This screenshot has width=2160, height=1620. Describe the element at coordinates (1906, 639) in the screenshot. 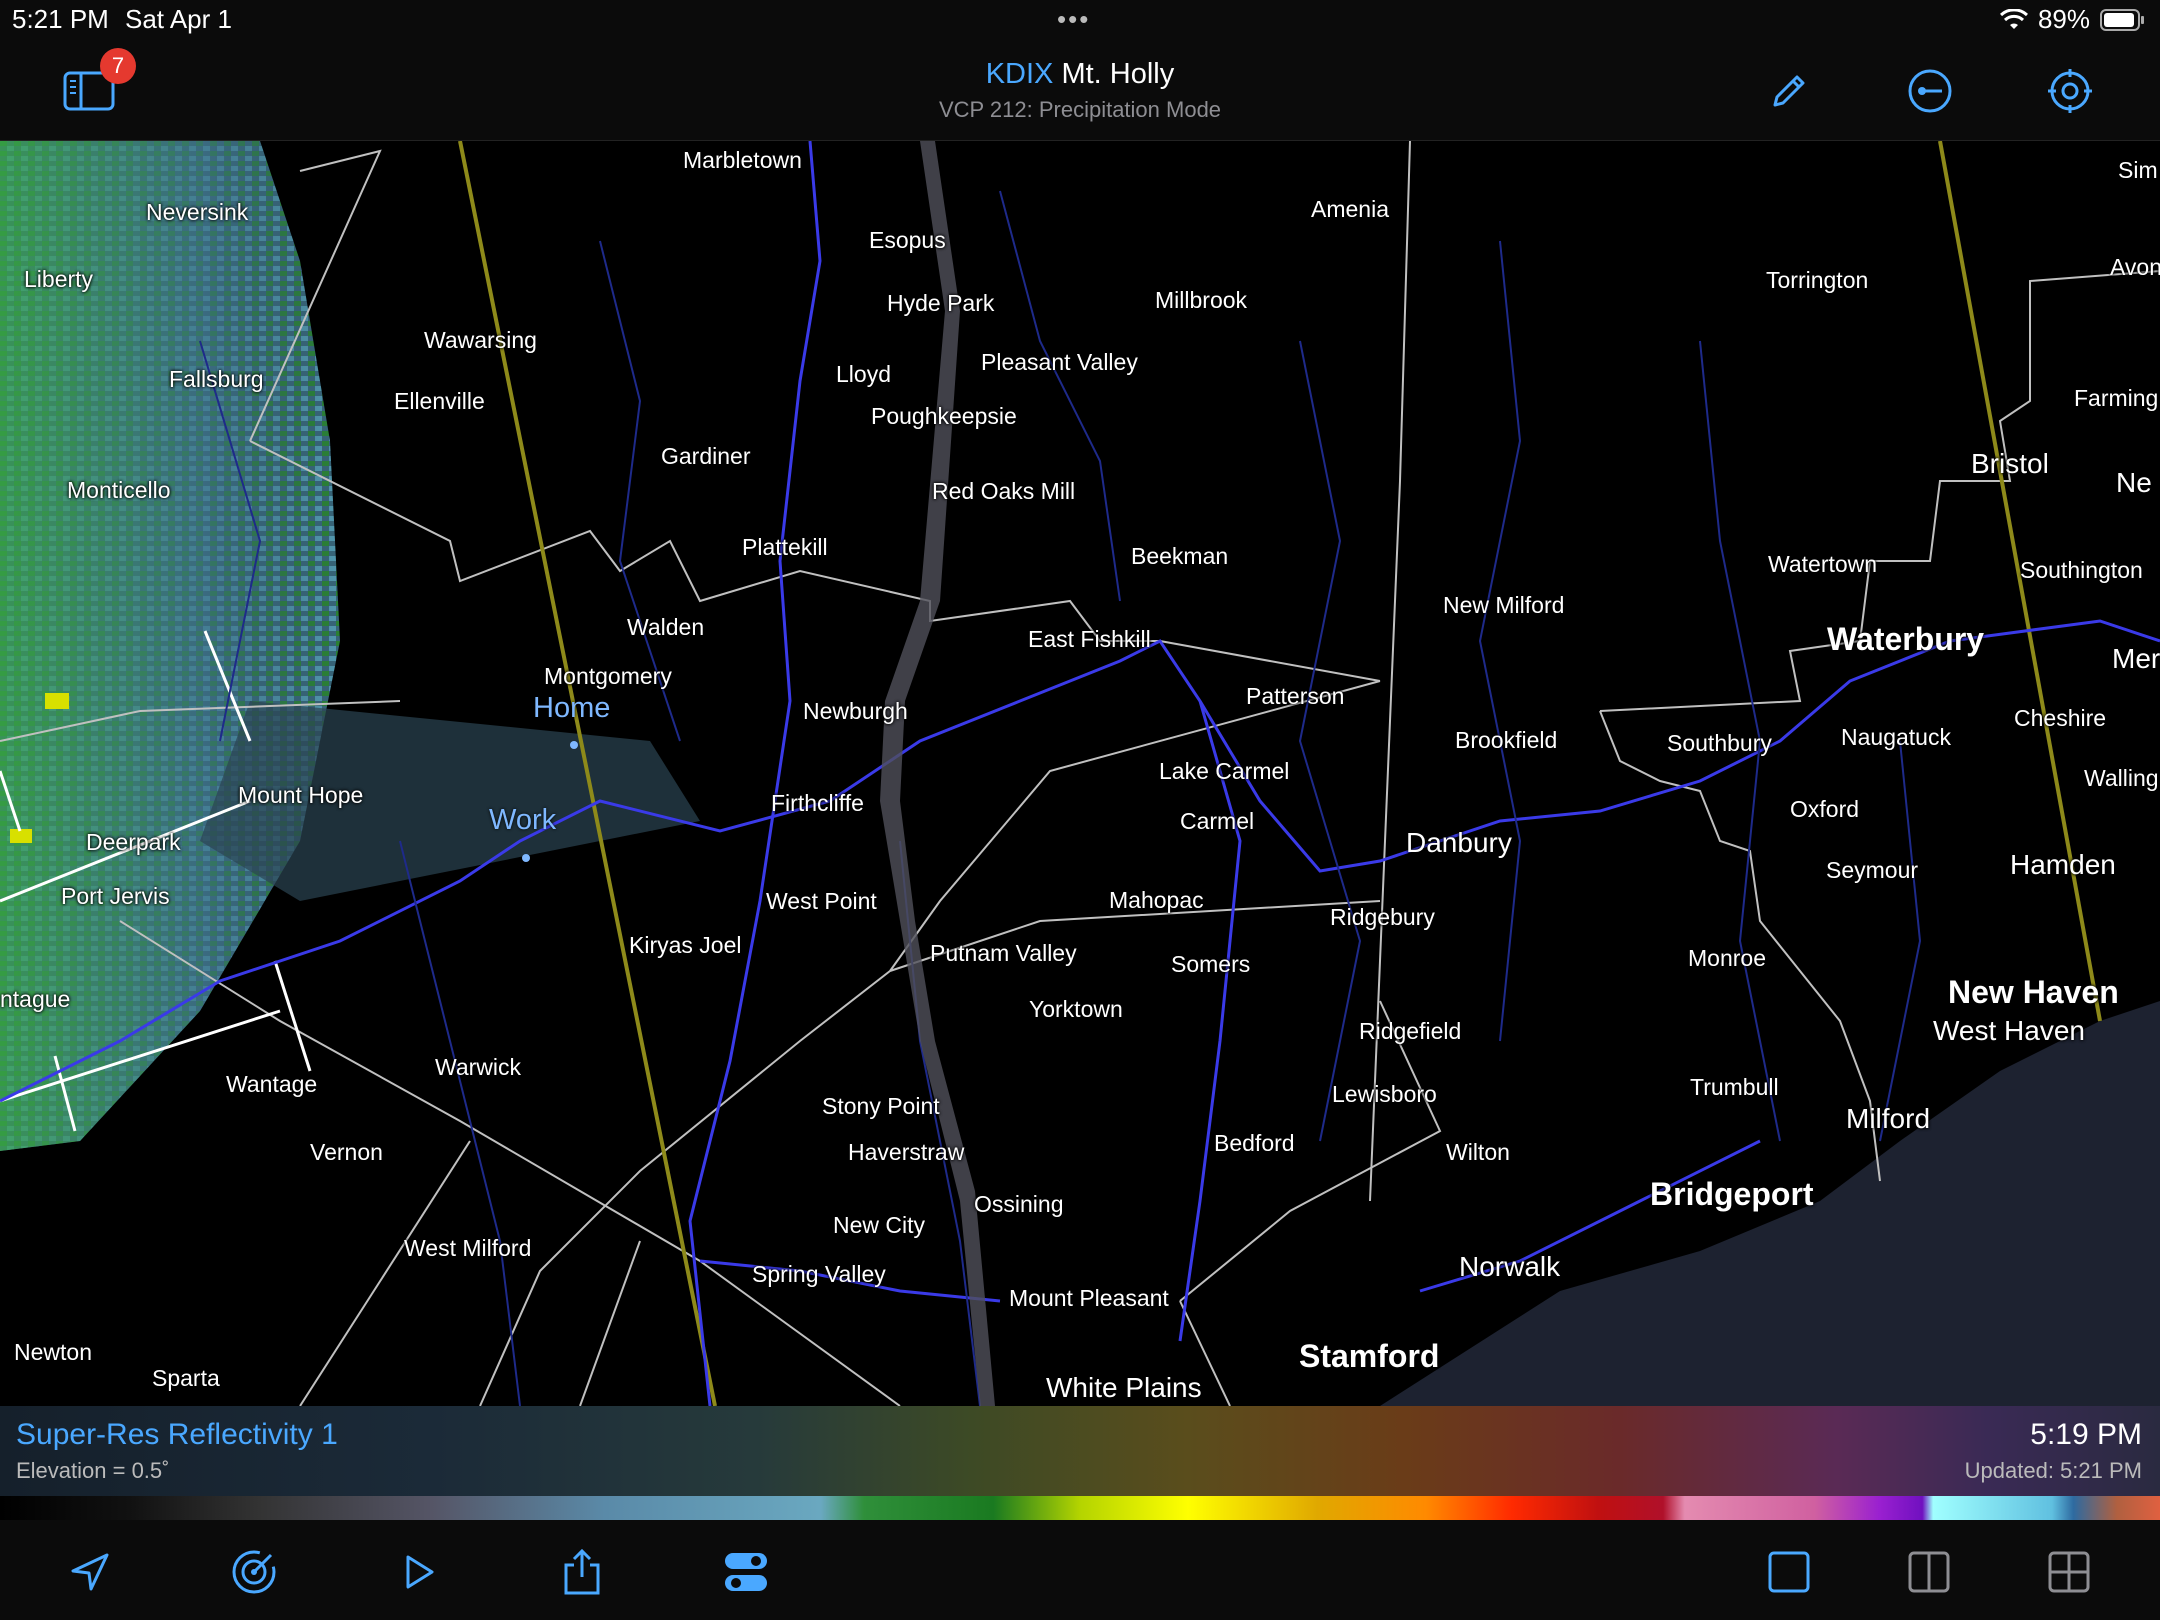

I see `city-label: Waterbury` at that location.